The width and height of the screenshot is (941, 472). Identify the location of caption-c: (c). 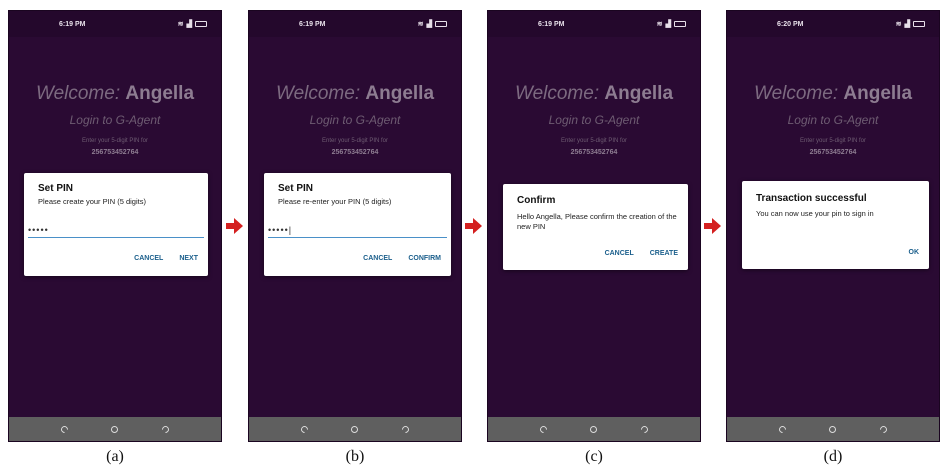
(594, 456).